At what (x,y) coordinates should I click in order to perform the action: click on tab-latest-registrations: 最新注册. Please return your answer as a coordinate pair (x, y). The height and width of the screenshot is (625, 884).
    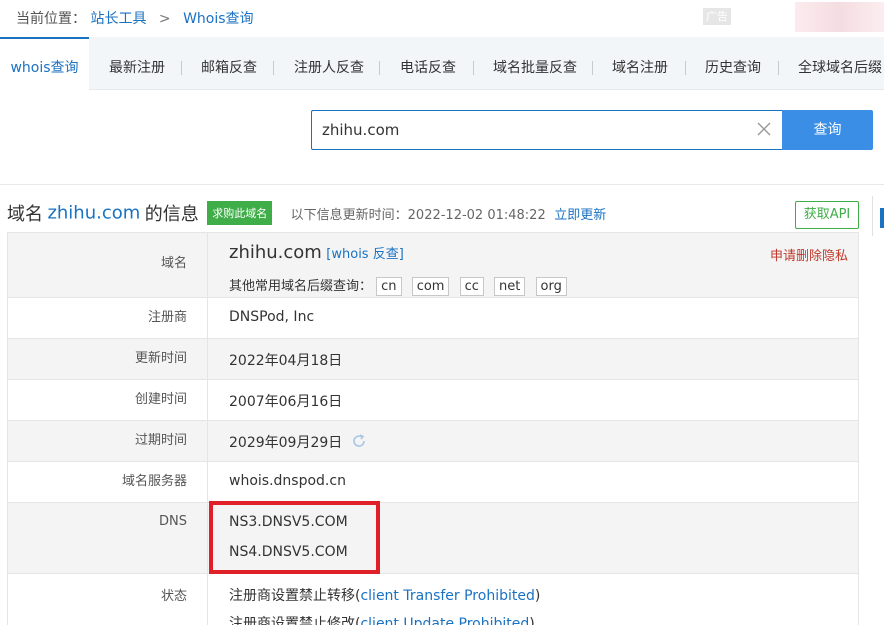
    Looking at the image, I should click on (137, 63).